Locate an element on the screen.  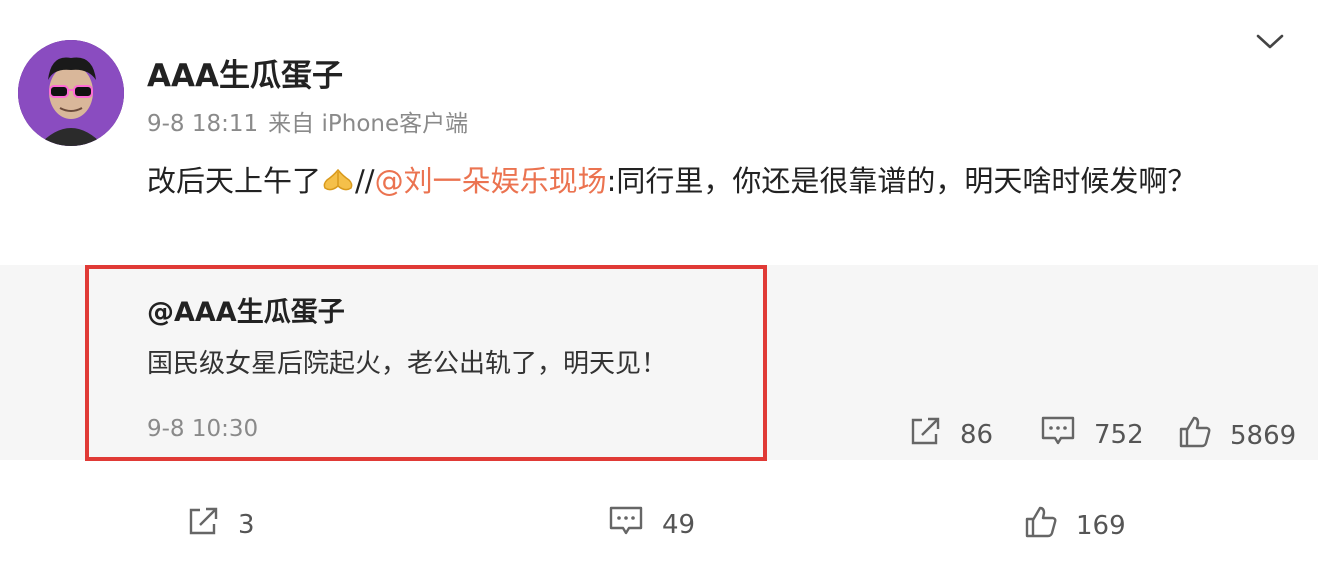
post-text: 改后天上午了 //@刘一朵娱乐现场:同行里，你还是很靠谱的，明天啥时候发啊？ is located at coordinates (702, 181).